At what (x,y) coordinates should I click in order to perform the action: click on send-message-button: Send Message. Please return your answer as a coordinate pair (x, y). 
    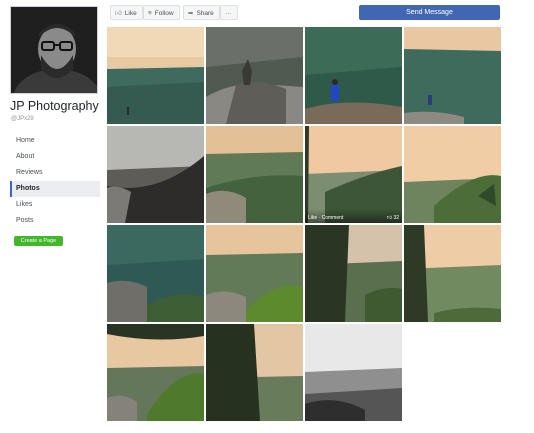
    Looking at the image, I should click on (429, 12).